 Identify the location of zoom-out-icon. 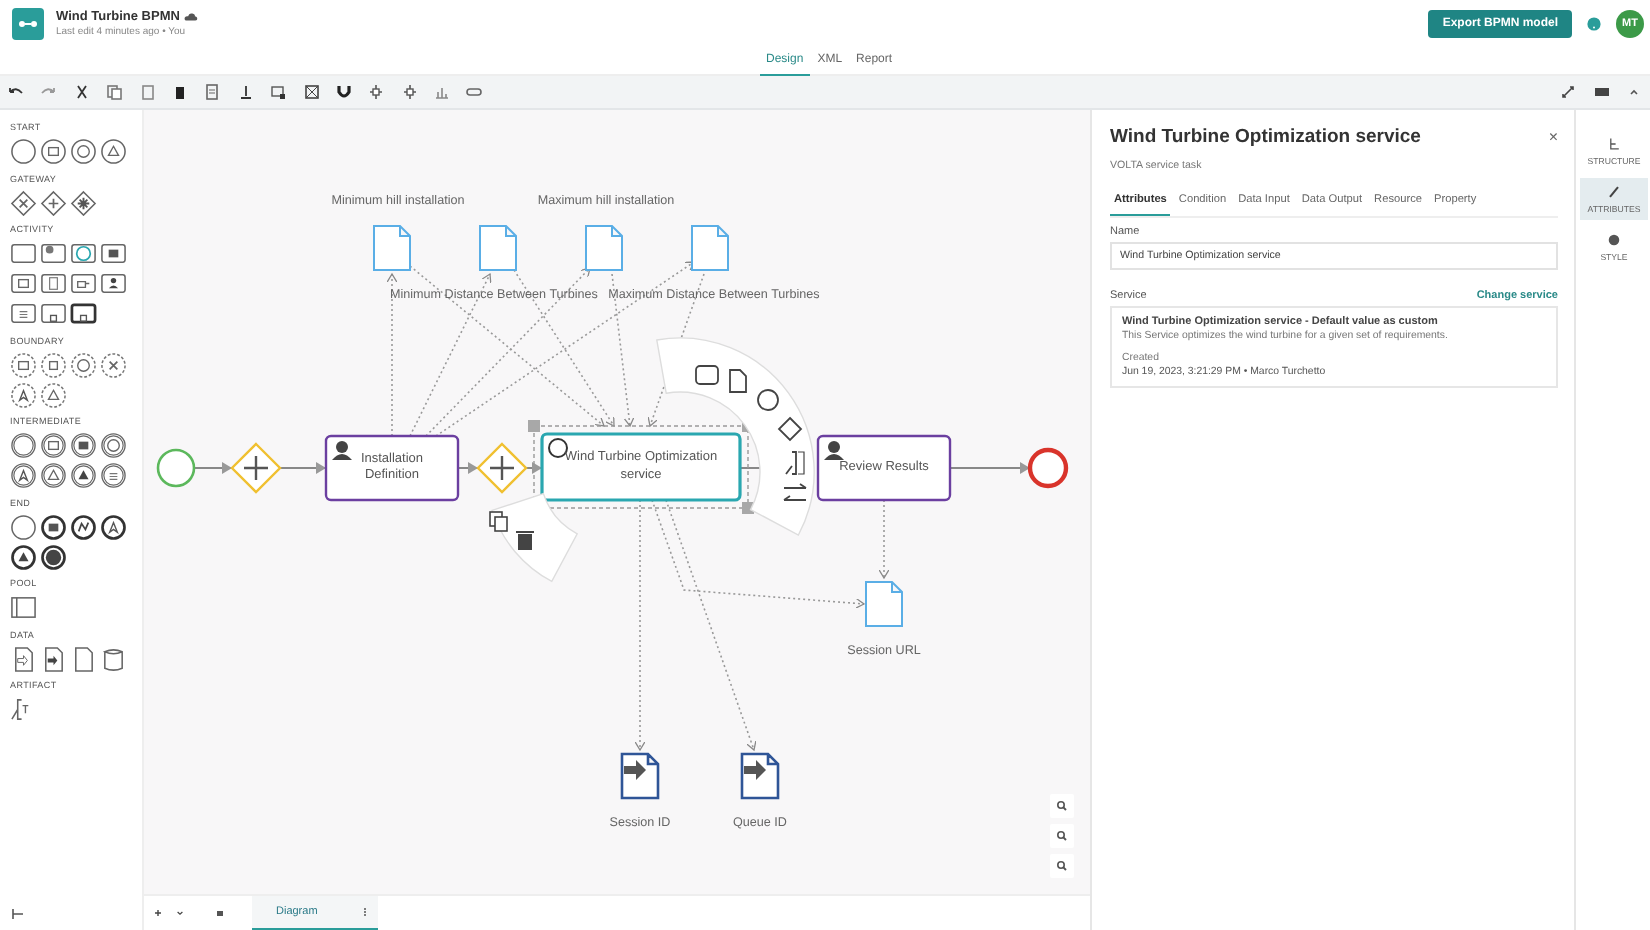
(1062, 836).